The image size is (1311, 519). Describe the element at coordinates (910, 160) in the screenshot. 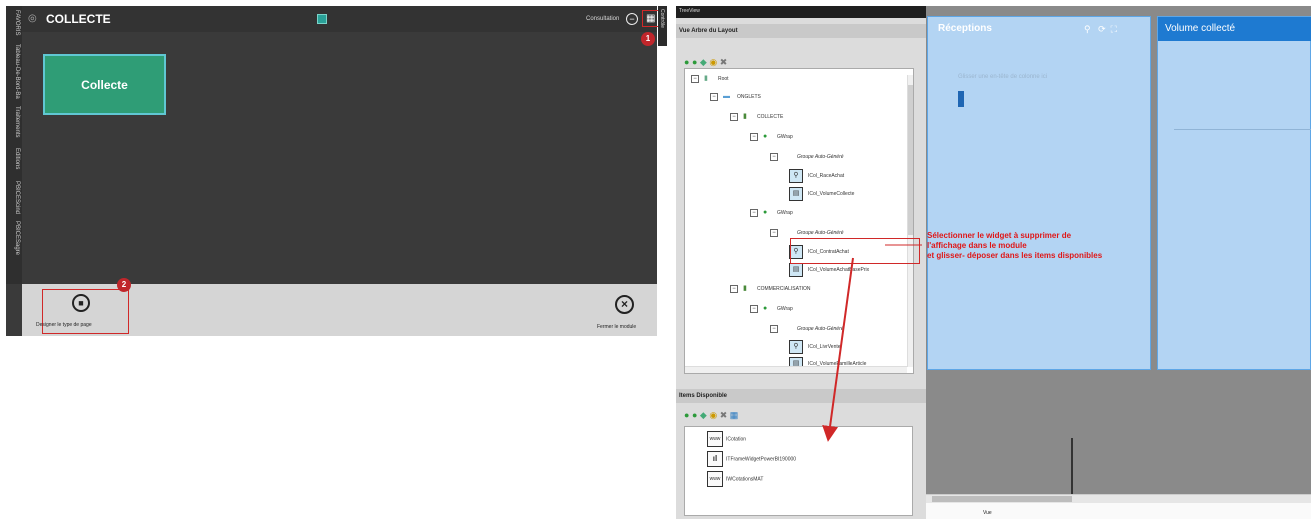

I see `tree-scroll-thumb` at that location.